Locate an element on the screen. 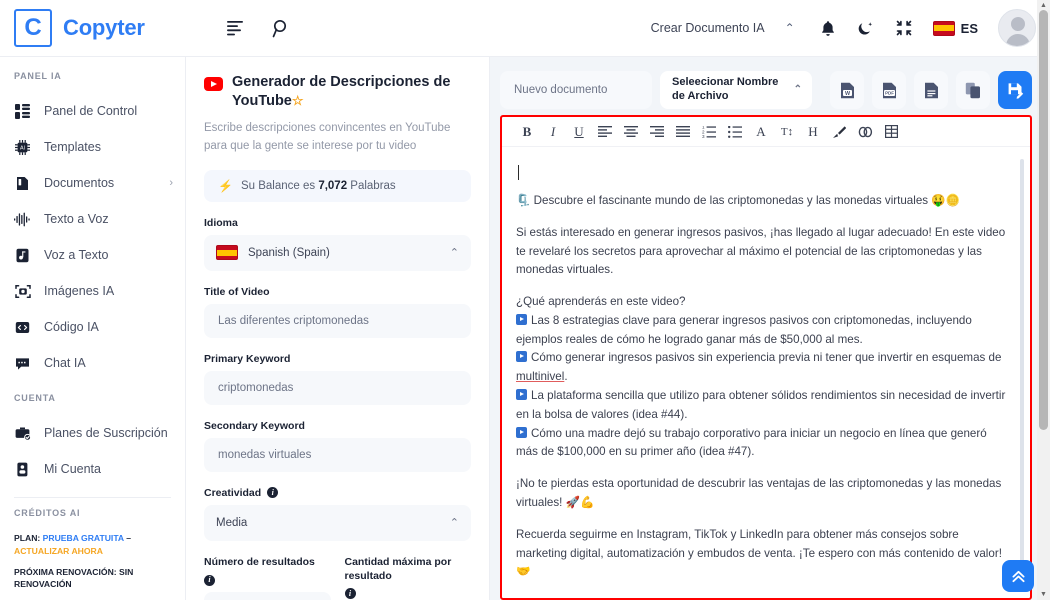  creativity-value: Media is located at coordinates (232, 522).